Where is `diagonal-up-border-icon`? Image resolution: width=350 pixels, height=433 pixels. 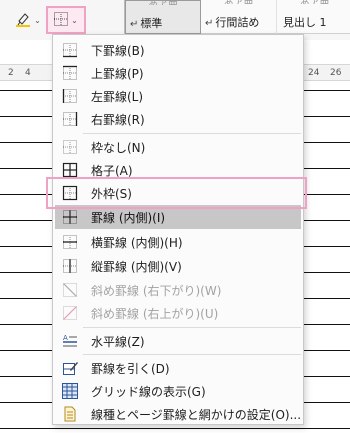 diagonal-up-border-icon is located at coordinates (70, 313).